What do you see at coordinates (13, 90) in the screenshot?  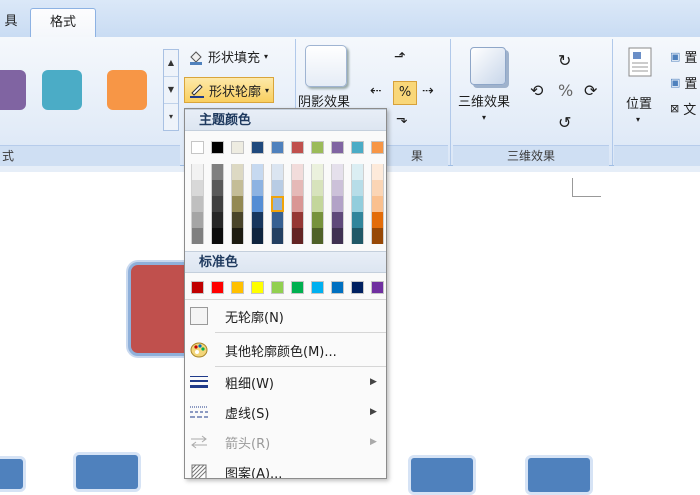 I see `style-swatch-purple` at bounding box center [13, 90].